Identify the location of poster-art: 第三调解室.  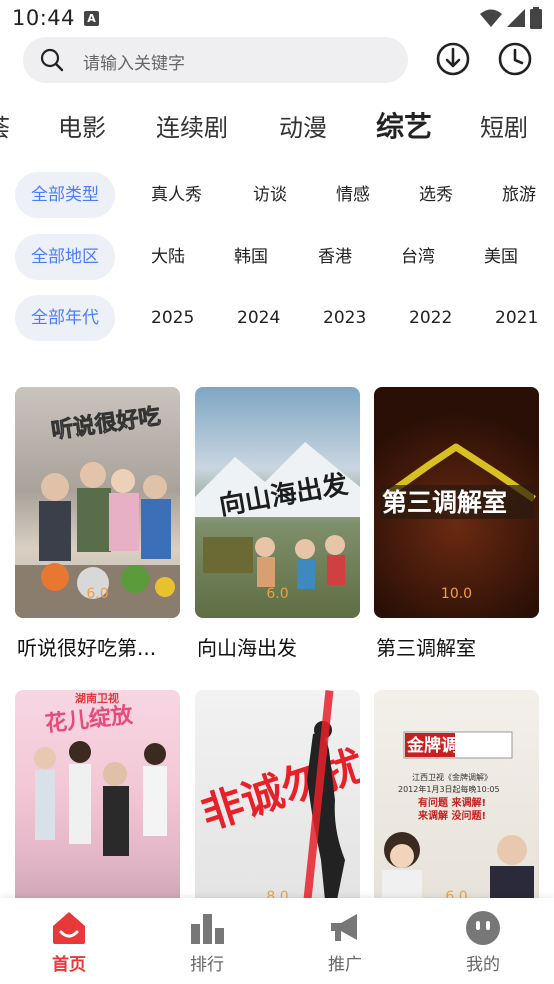
(458, 481).